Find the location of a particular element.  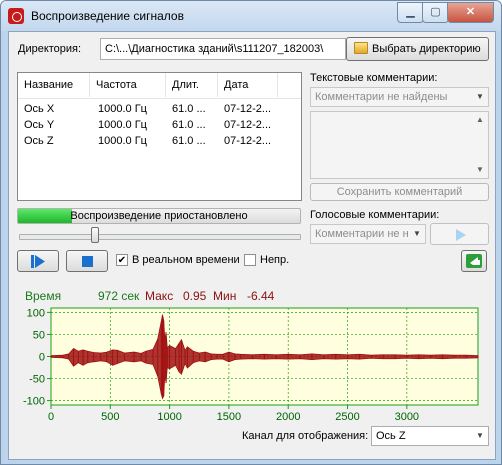

y-tick-label: -50 is located at coordinates (37, 380).